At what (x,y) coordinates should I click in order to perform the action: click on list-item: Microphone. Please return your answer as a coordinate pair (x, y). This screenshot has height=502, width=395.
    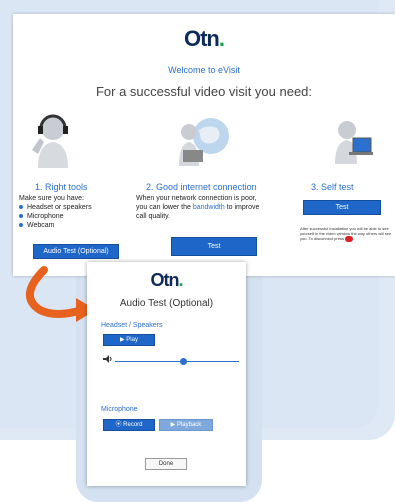
    Looking at the image, I should click on (55, 216).